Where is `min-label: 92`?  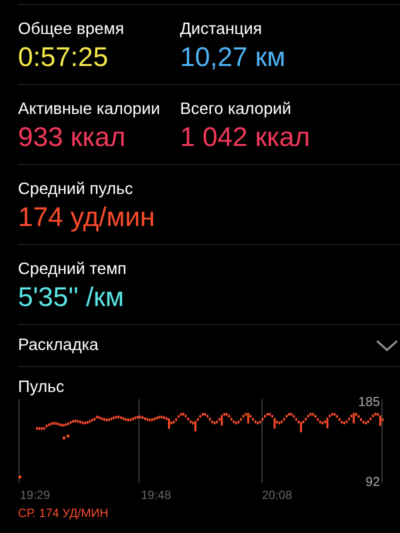
min-label: 92 is located at coordinates (373, 482).